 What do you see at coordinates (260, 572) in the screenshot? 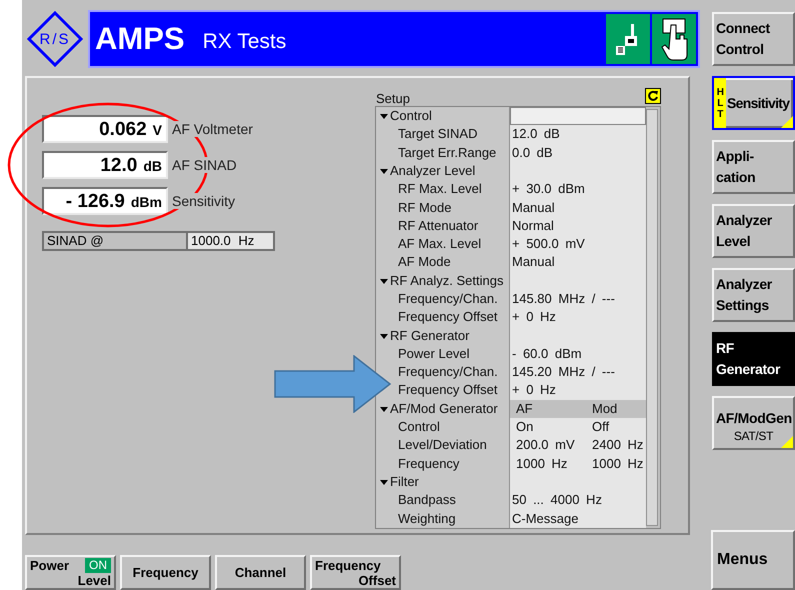
I see `softkey: Channel` at bounding box center [260, 572].